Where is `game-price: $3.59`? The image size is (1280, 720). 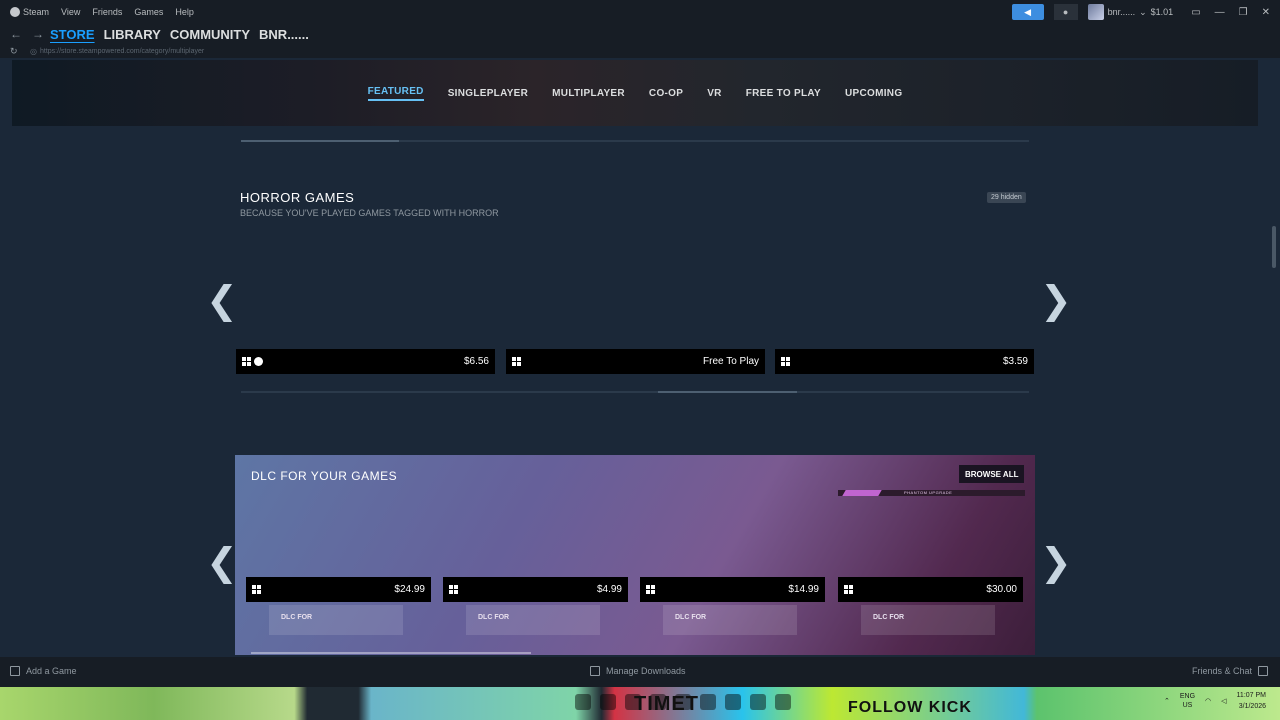 game-price: $3.59 is located at coordinates (1015, 361).